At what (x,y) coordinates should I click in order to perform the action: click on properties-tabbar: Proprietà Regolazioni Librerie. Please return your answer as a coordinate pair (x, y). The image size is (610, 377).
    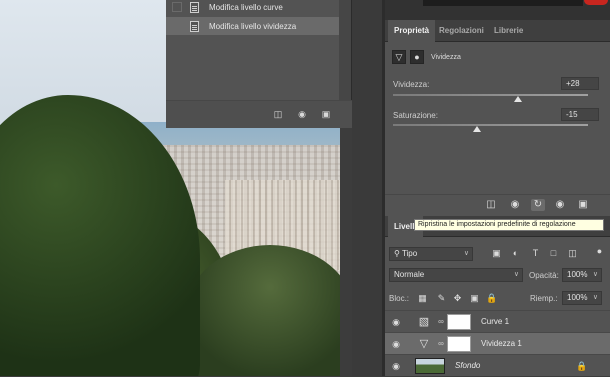
    Looking at the image, I should click on (497, 31).